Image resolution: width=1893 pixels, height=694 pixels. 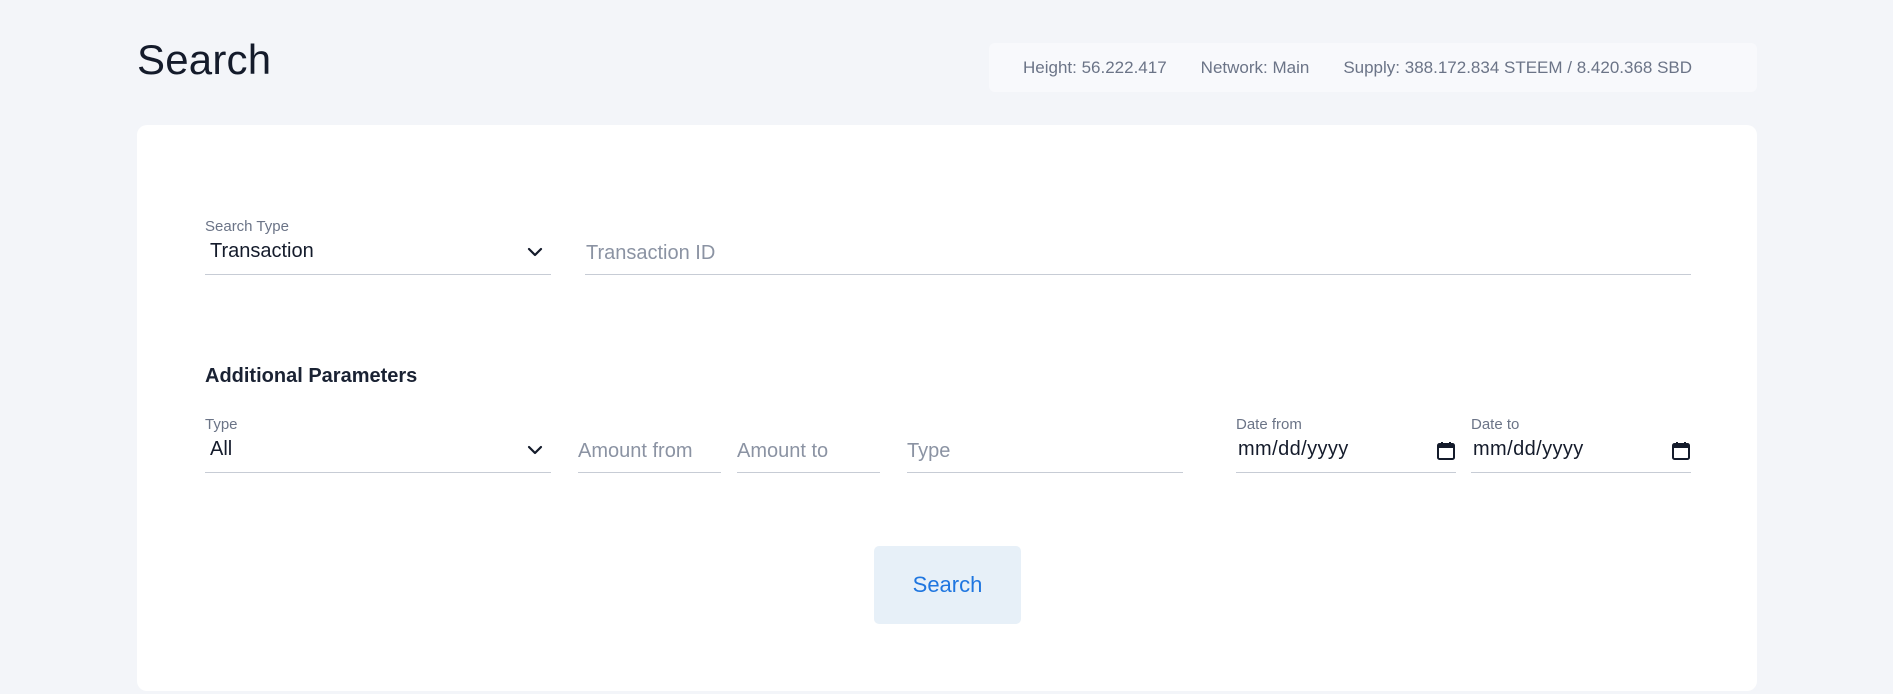 I want to click on type-filter-placeholder: Type, so click(x=929, y=451).